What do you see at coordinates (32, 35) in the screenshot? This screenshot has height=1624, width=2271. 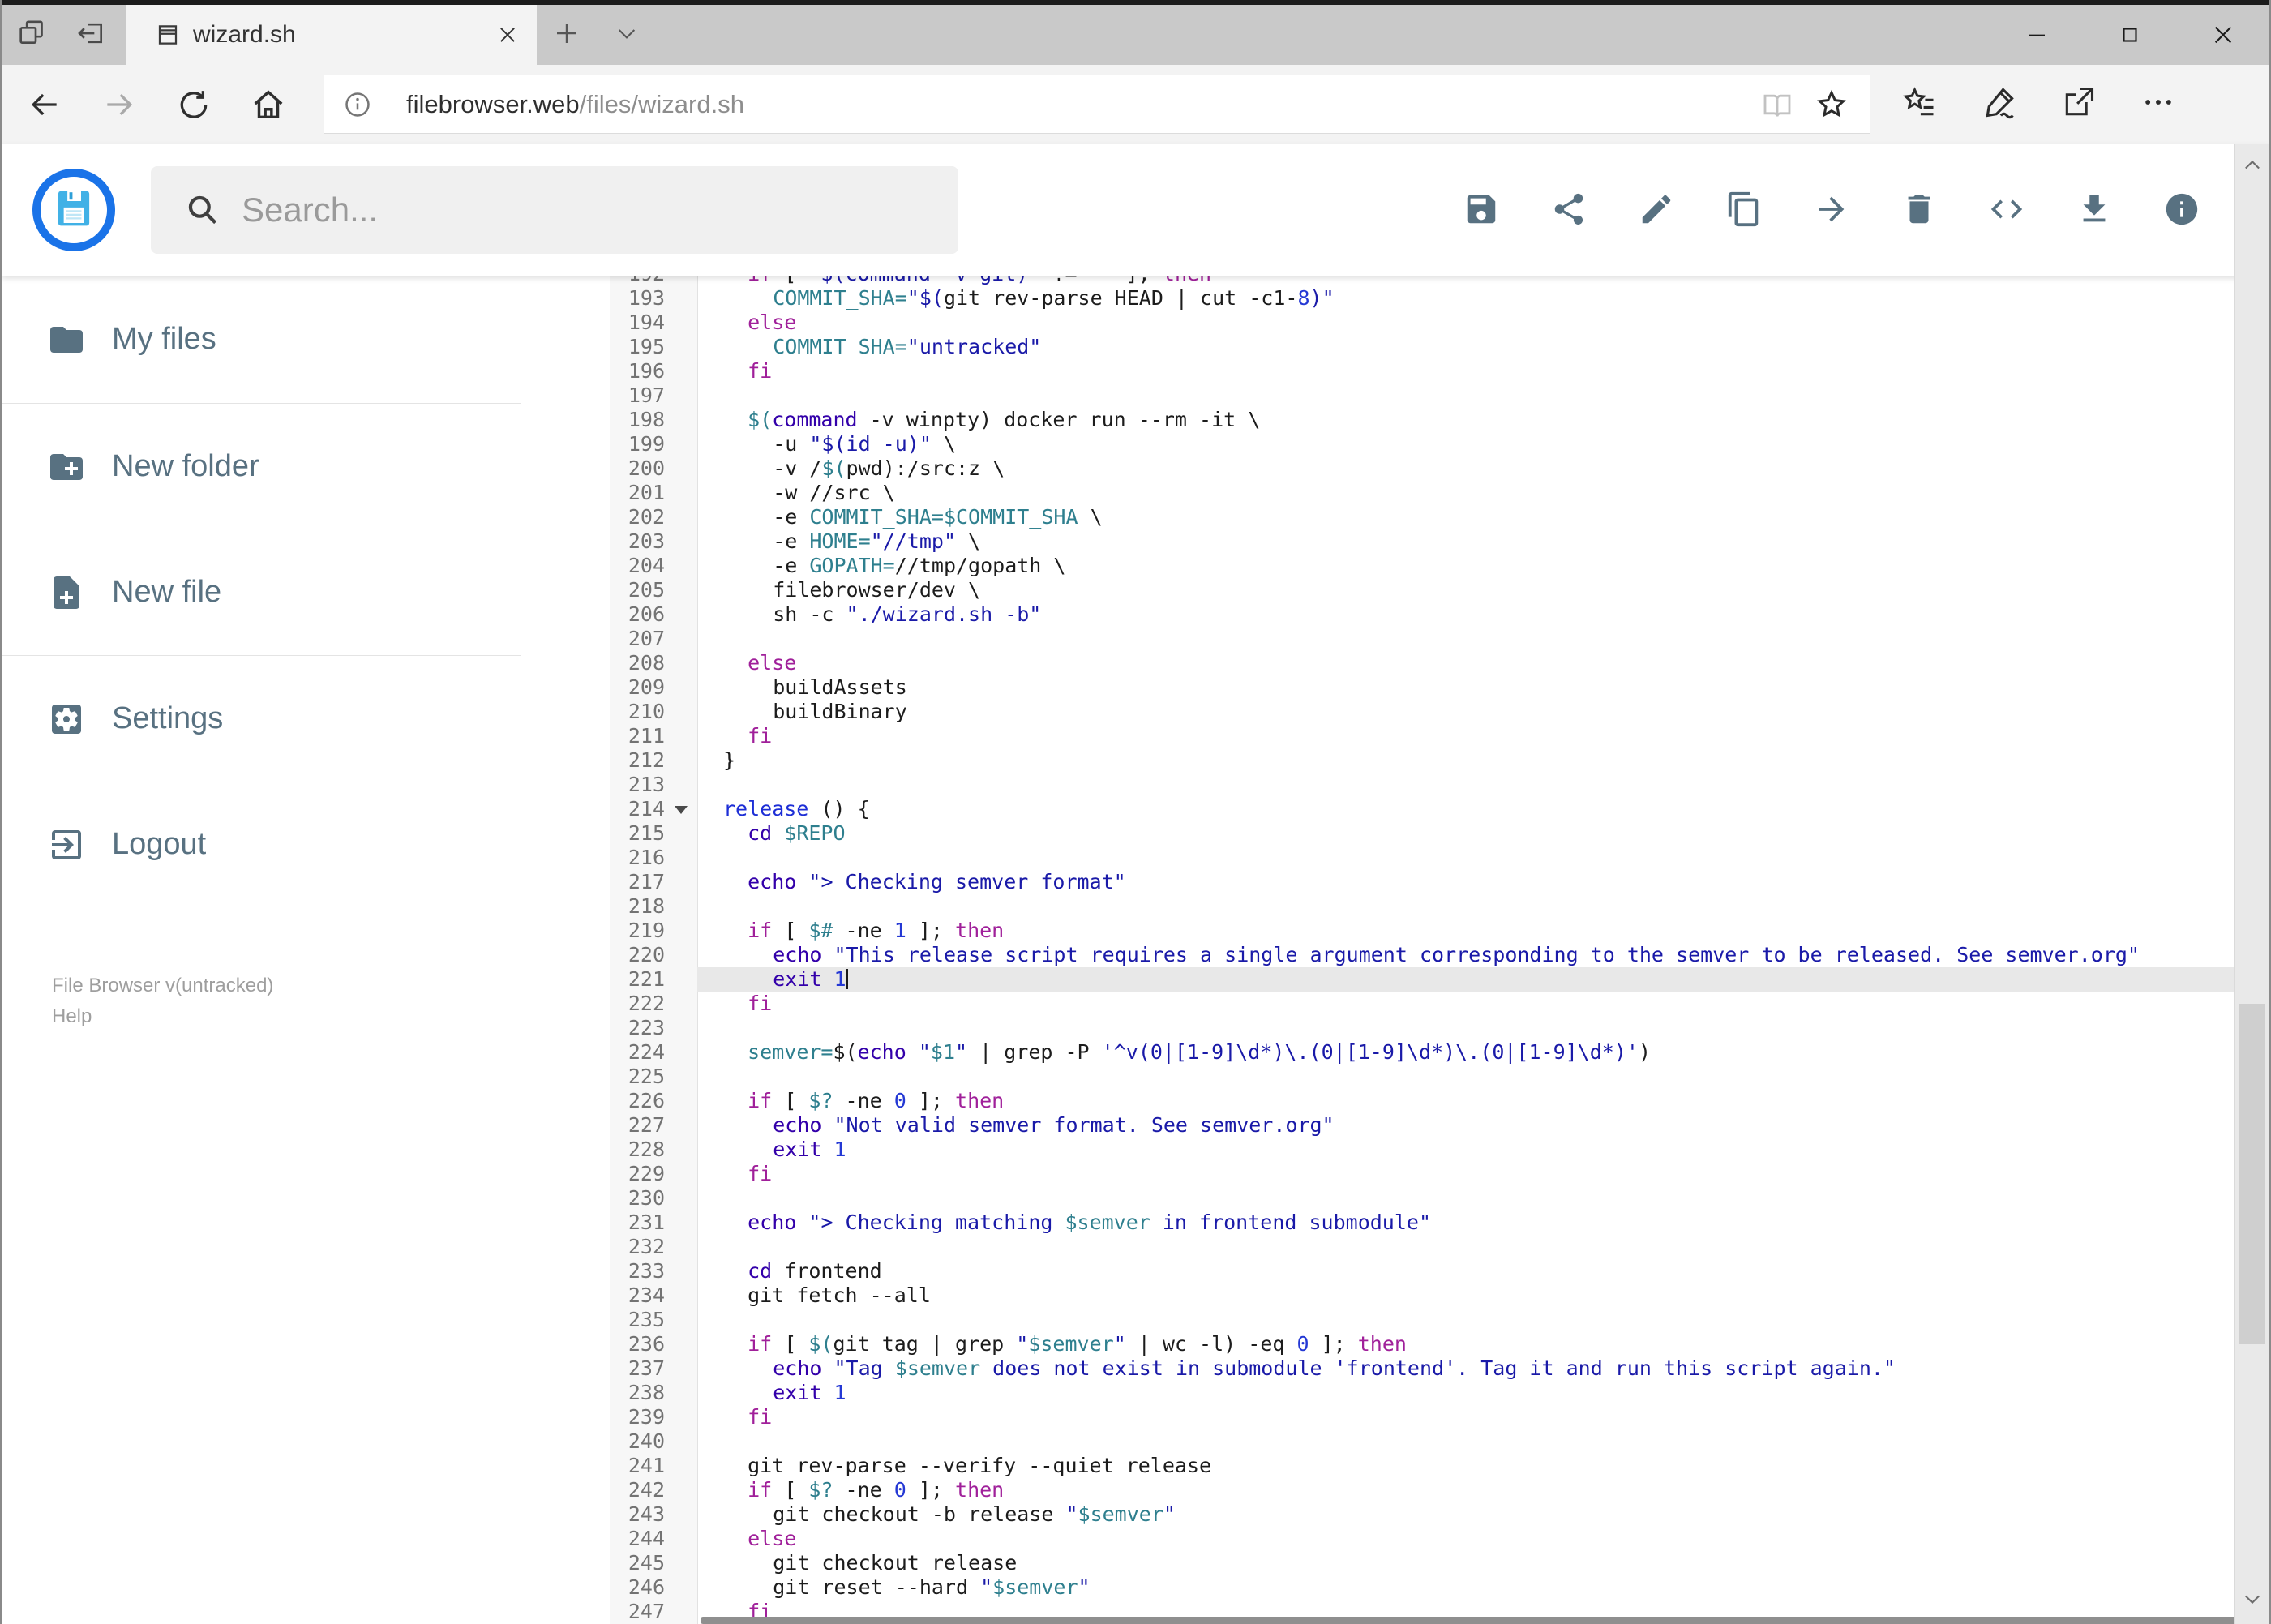 I see `tab-preview-button` at bounding box center [32, 35].